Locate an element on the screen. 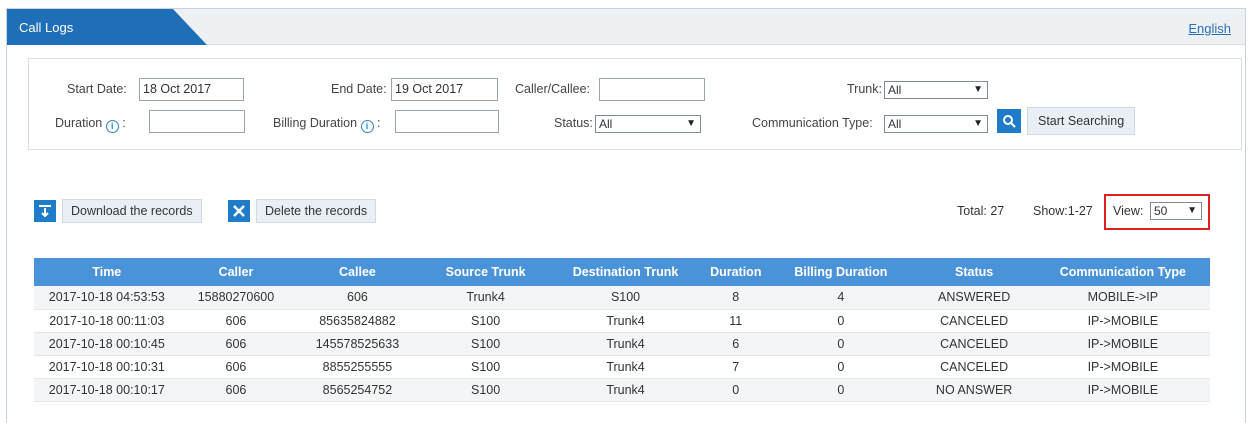  billing-duration-label: Billing Duration i : is located at coordinates (327, 124).